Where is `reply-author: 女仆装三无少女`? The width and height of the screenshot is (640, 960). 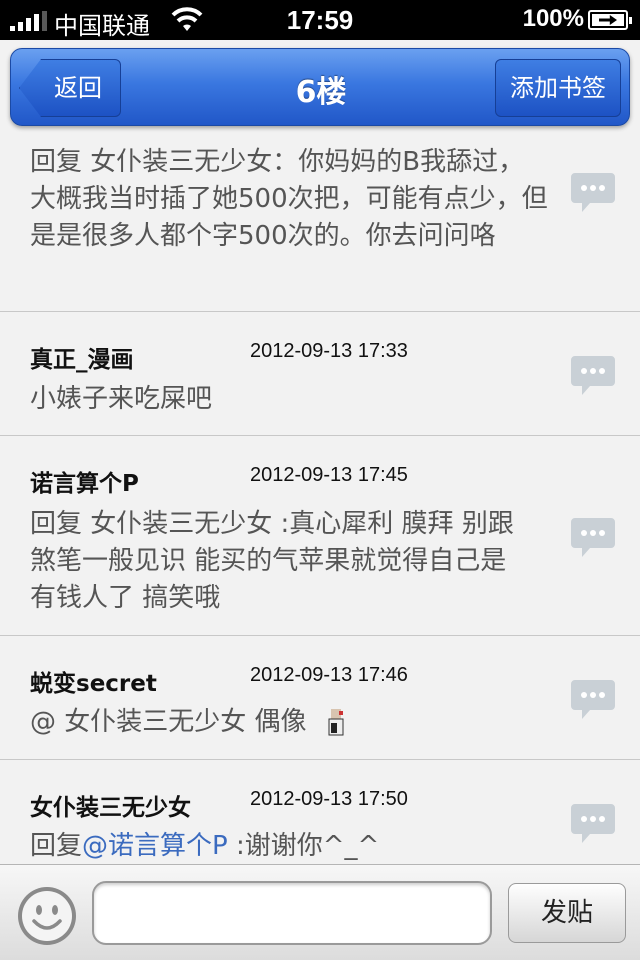
reply-author: 女仆装三无少女 is located at coordinates (110, 805).